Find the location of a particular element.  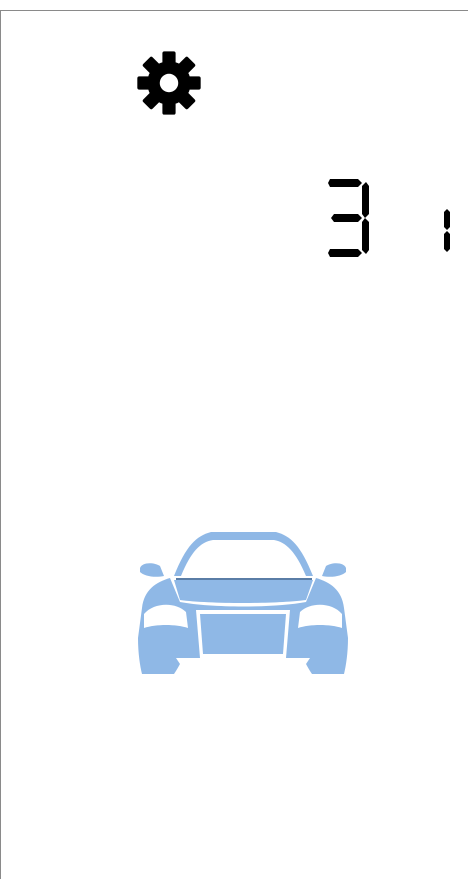

settings-button is located at coordinates (169, 83).